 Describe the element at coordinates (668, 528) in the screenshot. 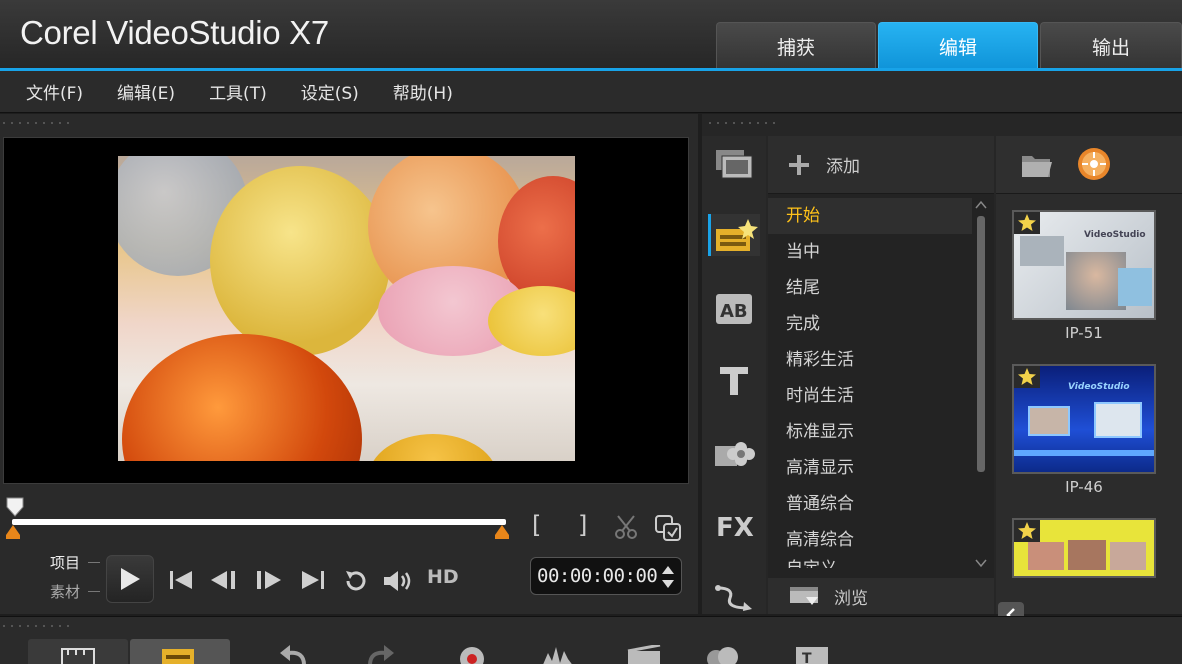

I see `enlarge-icon` at that location.